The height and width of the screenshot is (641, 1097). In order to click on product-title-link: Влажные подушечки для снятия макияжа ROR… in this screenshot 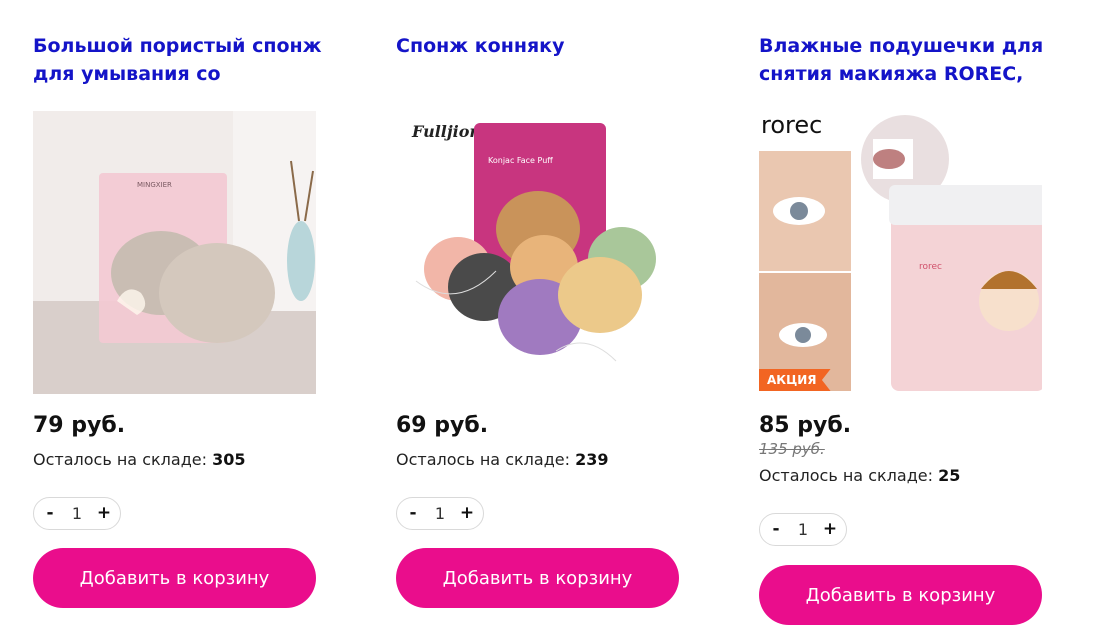, I will do `click(904, 60)`.